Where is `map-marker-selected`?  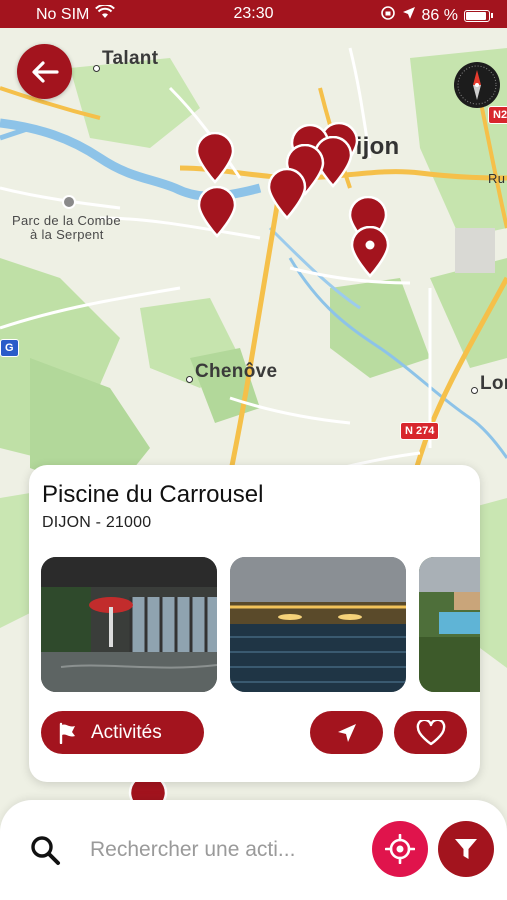
map-marker-selected is located at coordinates (370, 252).